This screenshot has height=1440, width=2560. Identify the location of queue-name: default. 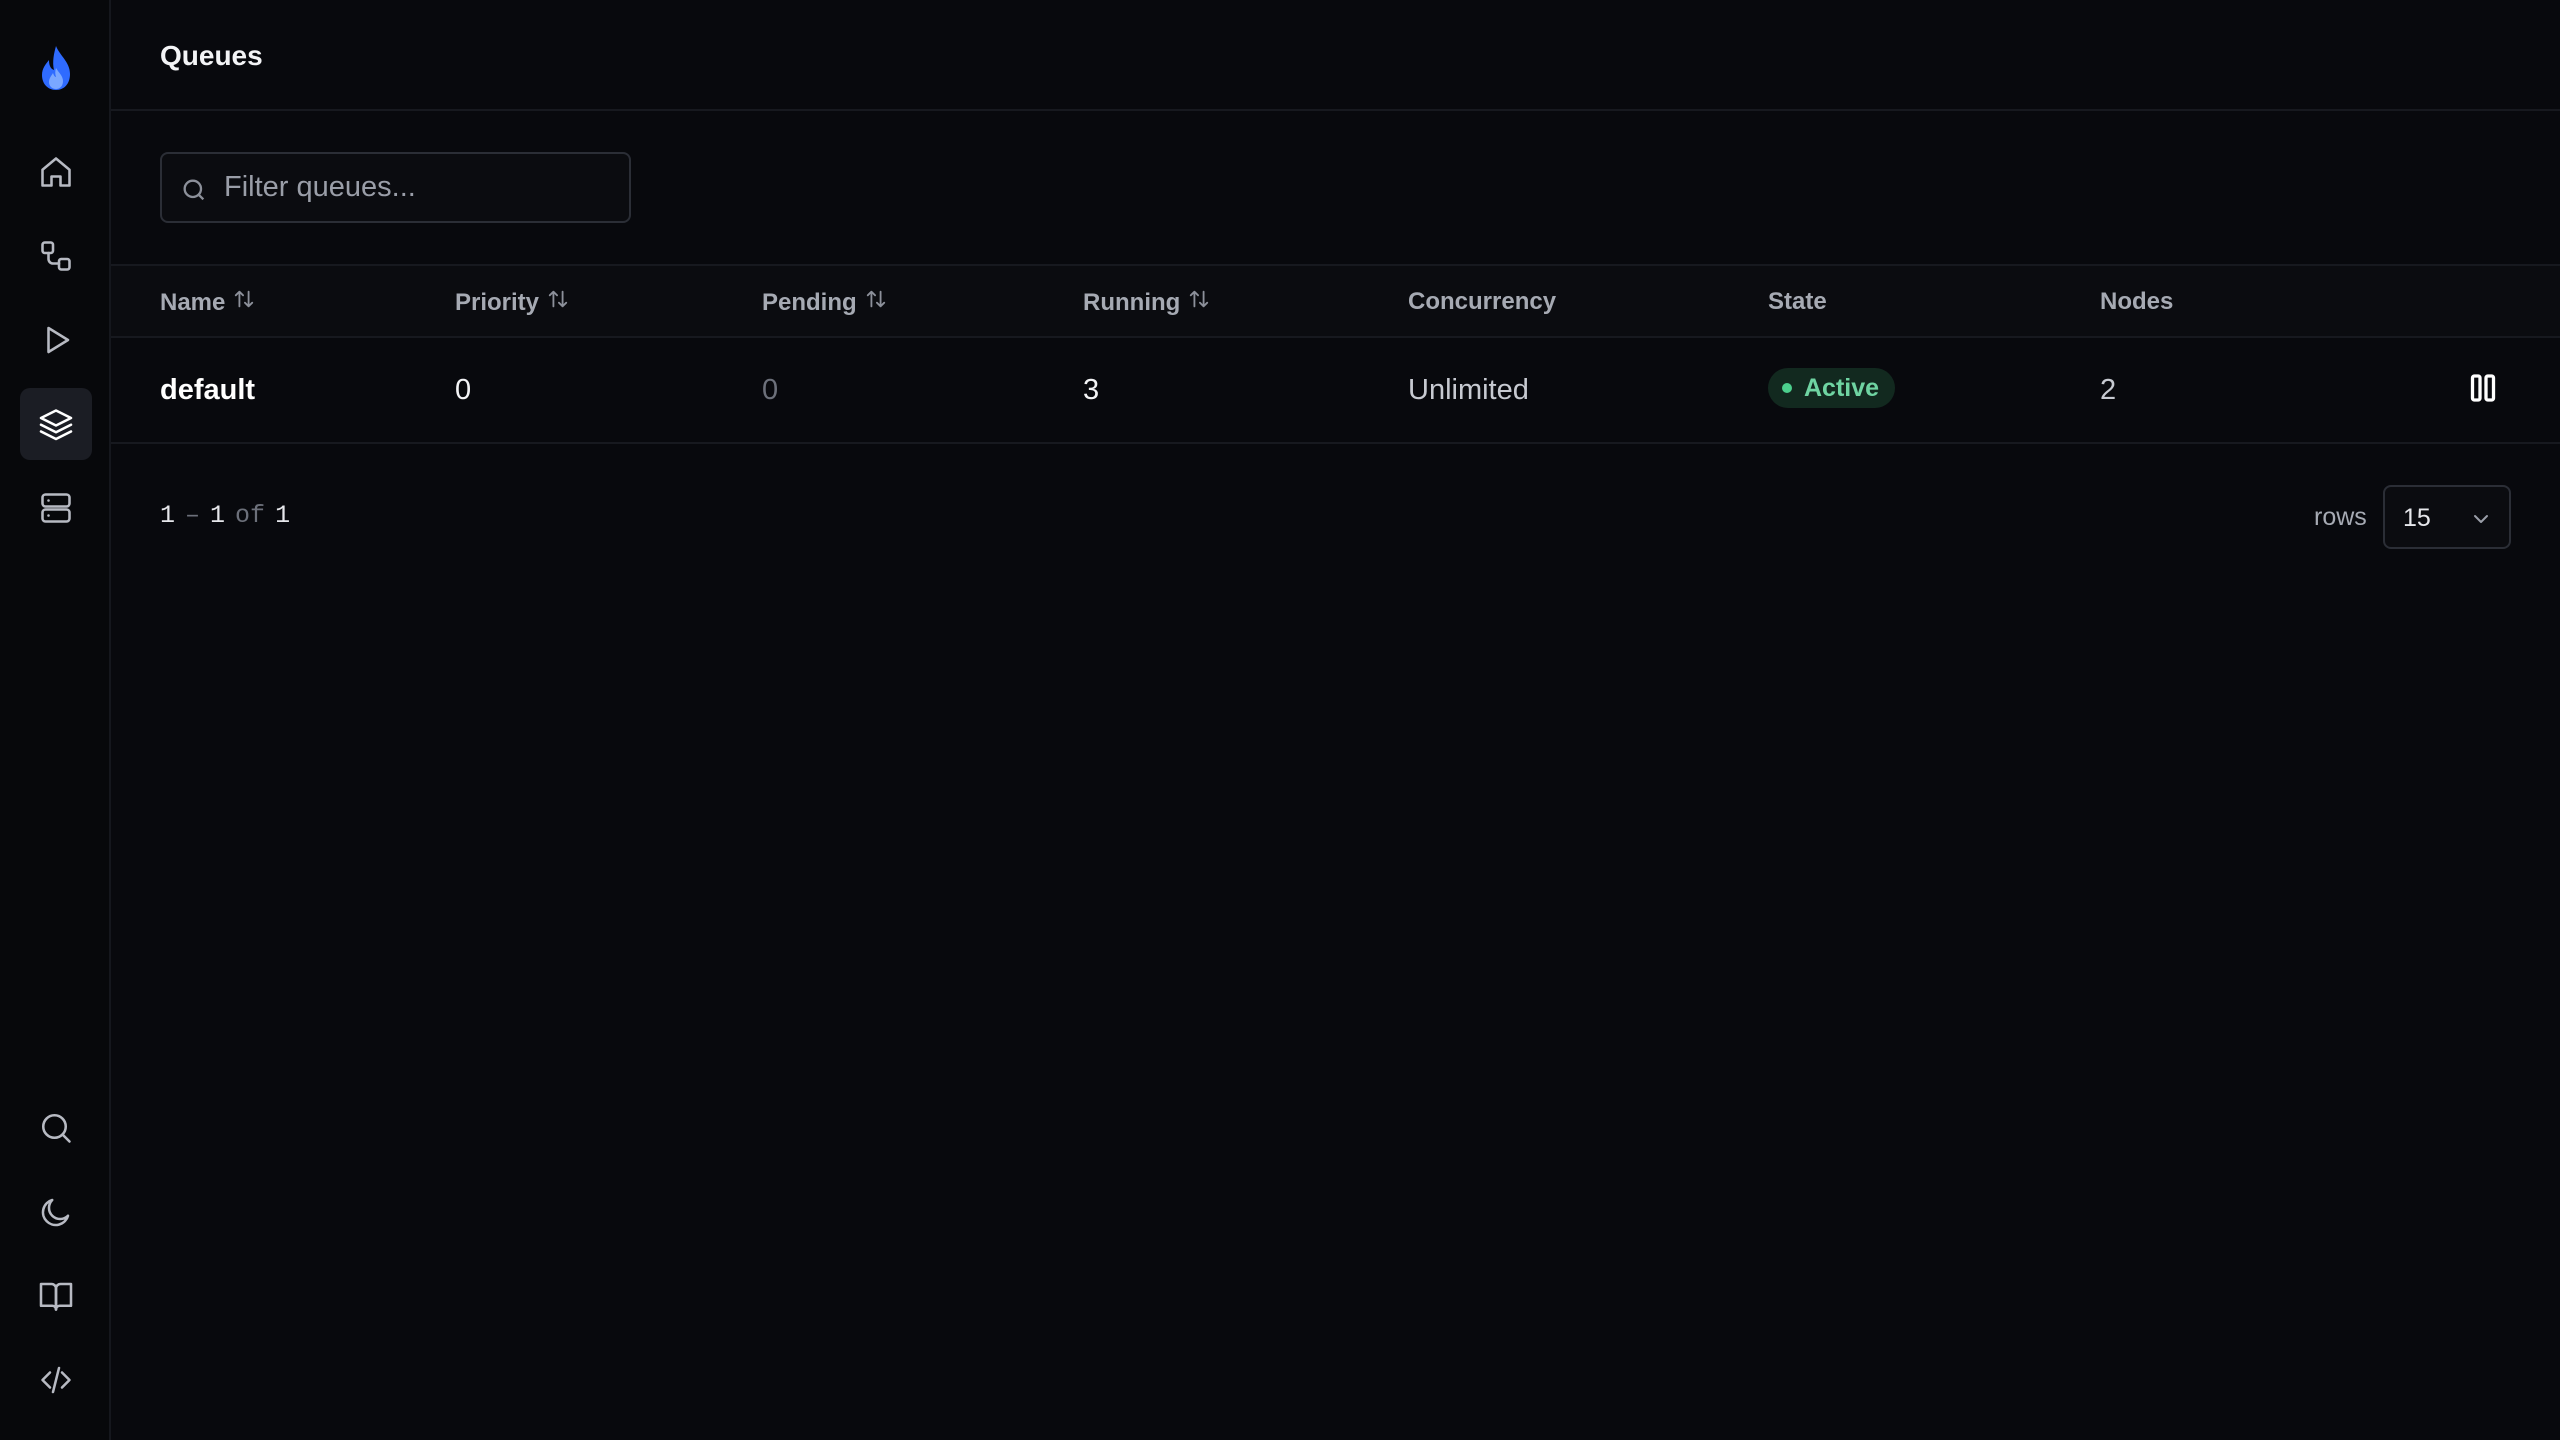
(207, 390).